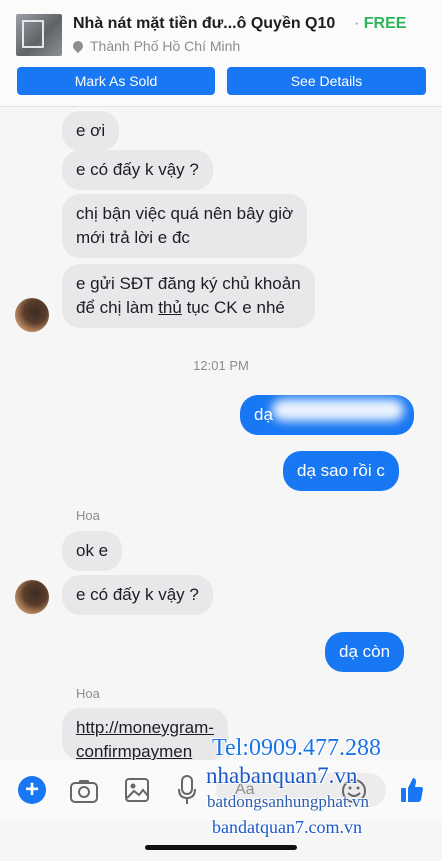  Describe the element at coordinates (385, 23) in the screenshot. I see `price-value: FREE` at that location.